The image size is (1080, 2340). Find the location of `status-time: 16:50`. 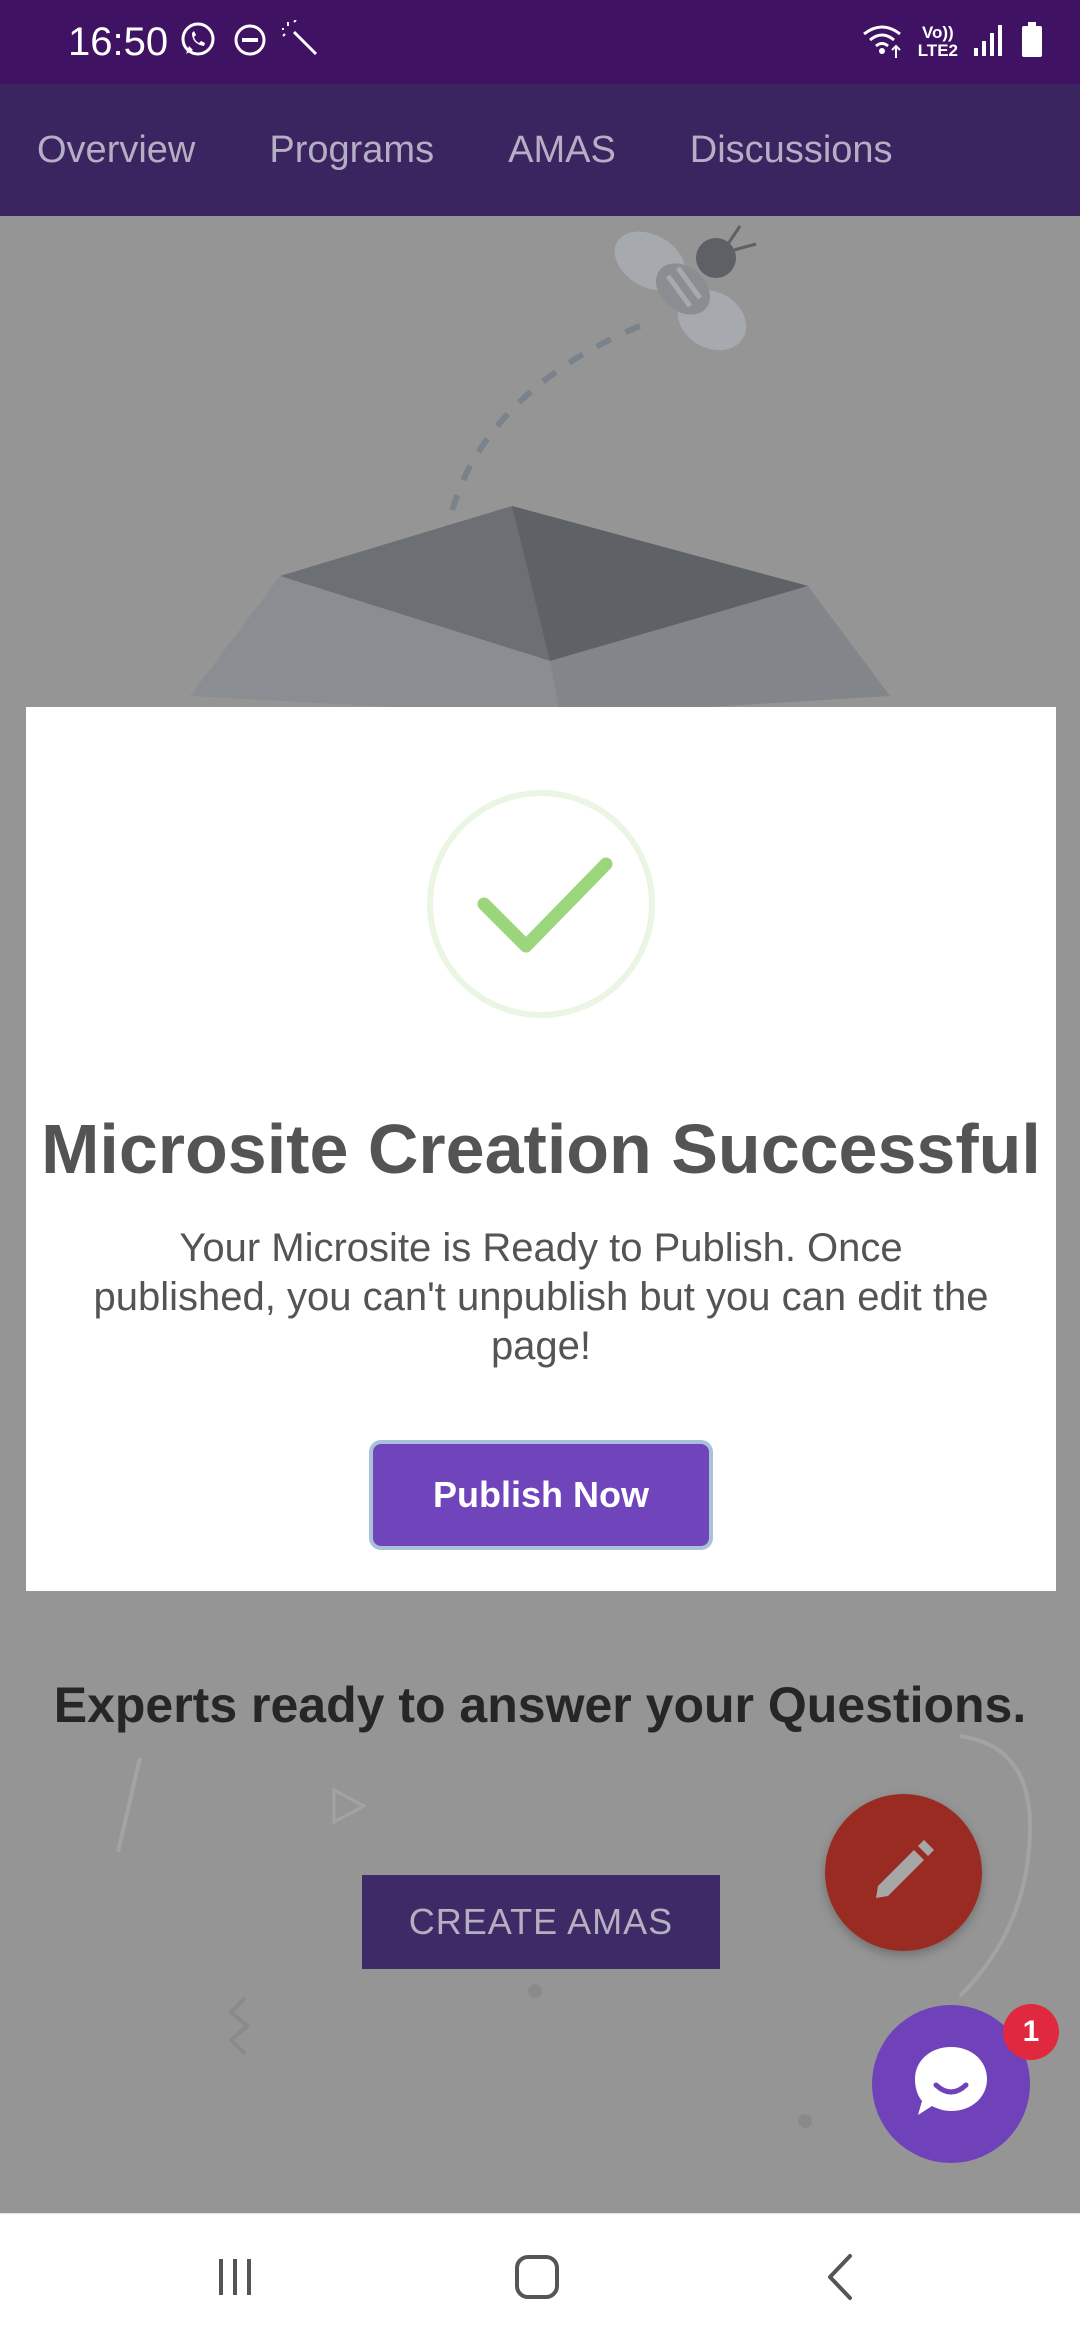

status-time: 16:50 is located at coordinates (118, 42).